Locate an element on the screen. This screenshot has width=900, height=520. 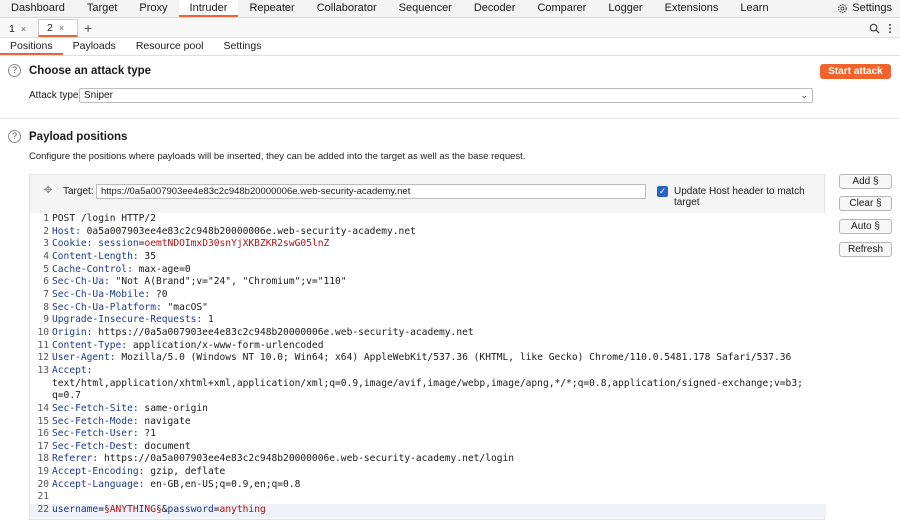
menu-target: Target is located at coordinates (102, 8).